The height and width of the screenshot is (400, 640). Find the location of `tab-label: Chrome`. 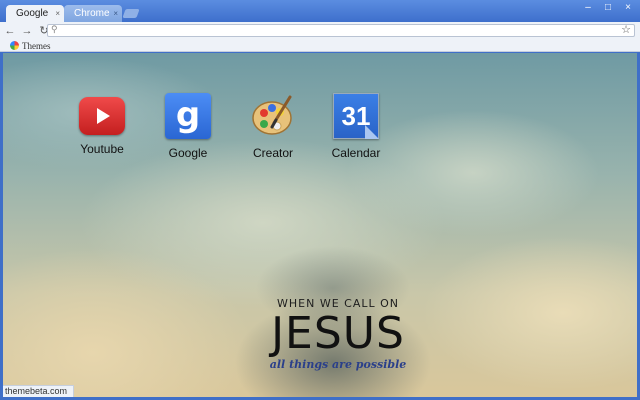

tab-label: Chrome is located at coordinates (92, 13).